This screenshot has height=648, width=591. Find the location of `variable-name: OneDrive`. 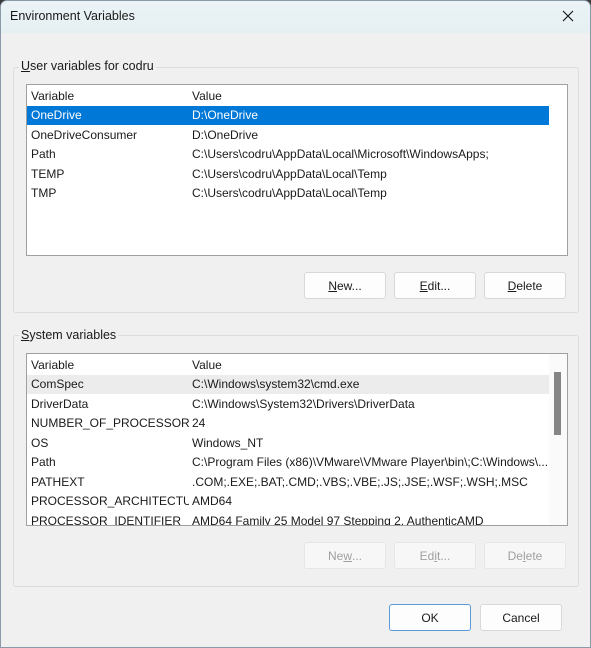

variable-name: OneDrive is located at coordinates (56, 115).